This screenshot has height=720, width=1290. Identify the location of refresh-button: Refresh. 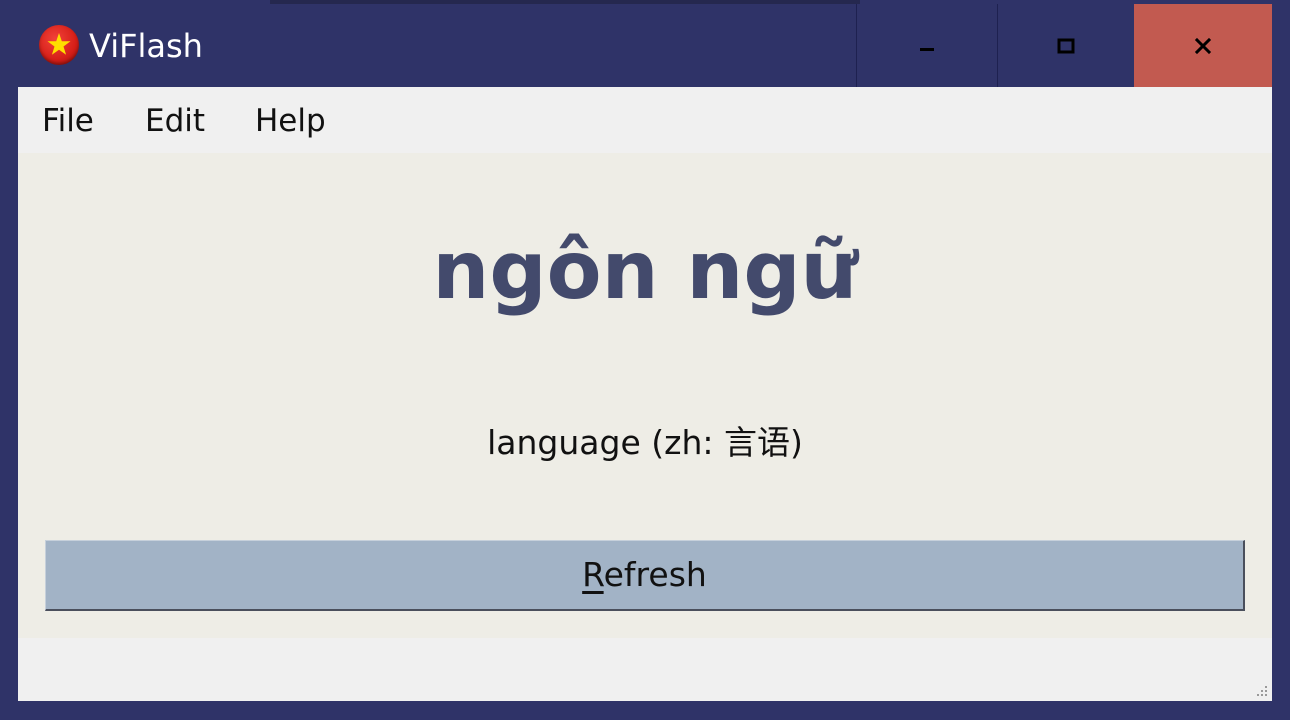
(645, 575).